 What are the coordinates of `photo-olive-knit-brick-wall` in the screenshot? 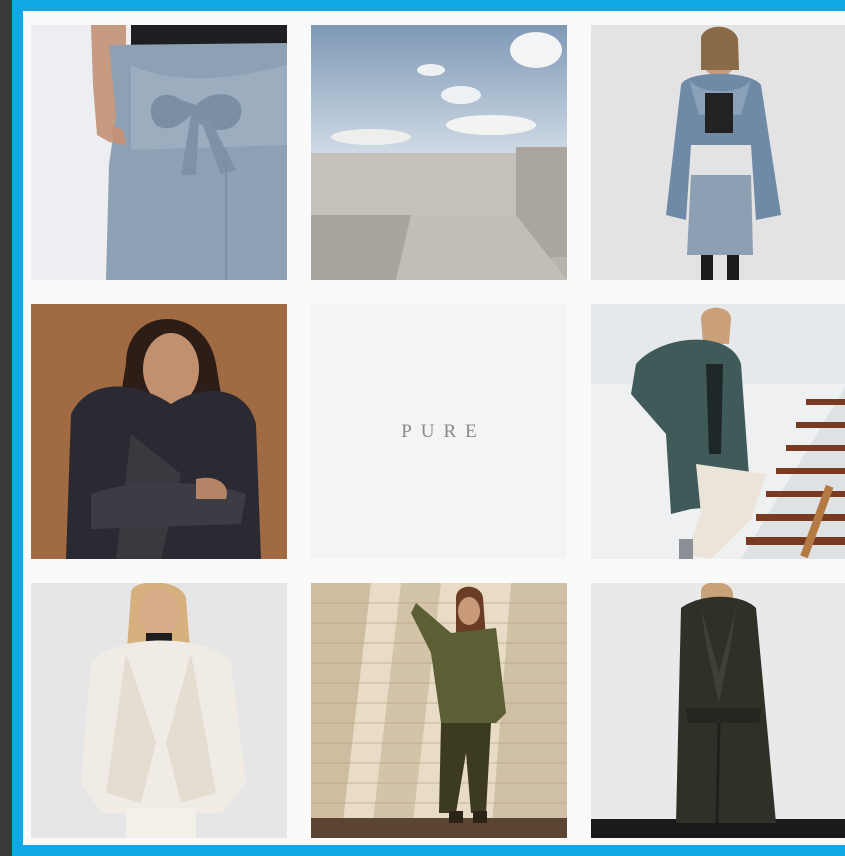 It's located at (439, 710).